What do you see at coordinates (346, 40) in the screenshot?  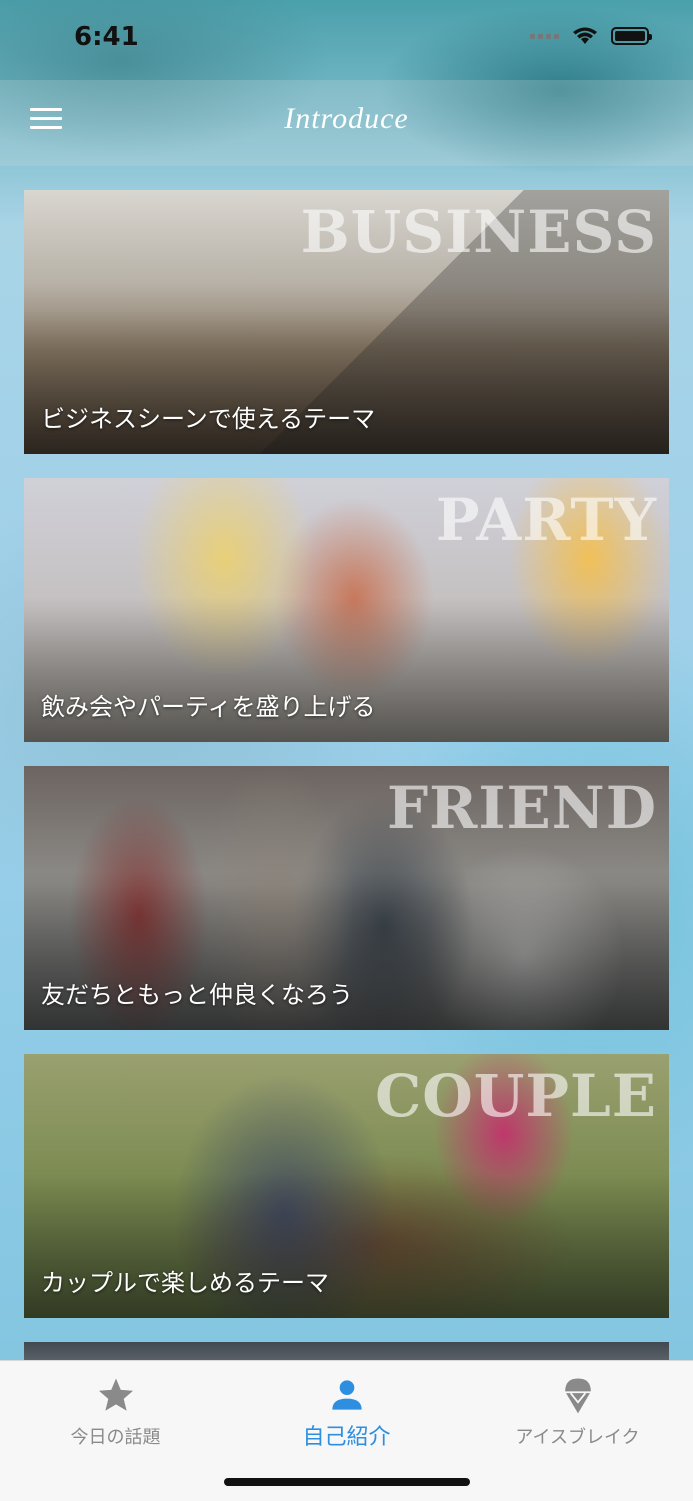 I see `status-bar: 6:41` at bounding box center [346, 40].